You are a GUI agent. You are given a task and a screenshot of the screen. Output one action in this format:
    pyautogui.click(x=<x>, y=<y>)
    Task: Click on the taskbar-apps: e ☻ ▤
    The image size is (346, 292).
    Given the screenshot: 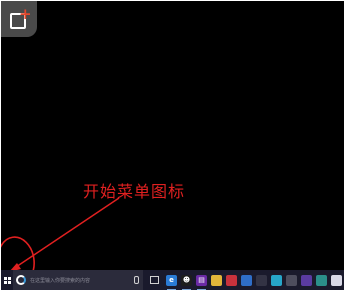 What is the action you would take?
    pyautogui.click(x=254, y=282)
    